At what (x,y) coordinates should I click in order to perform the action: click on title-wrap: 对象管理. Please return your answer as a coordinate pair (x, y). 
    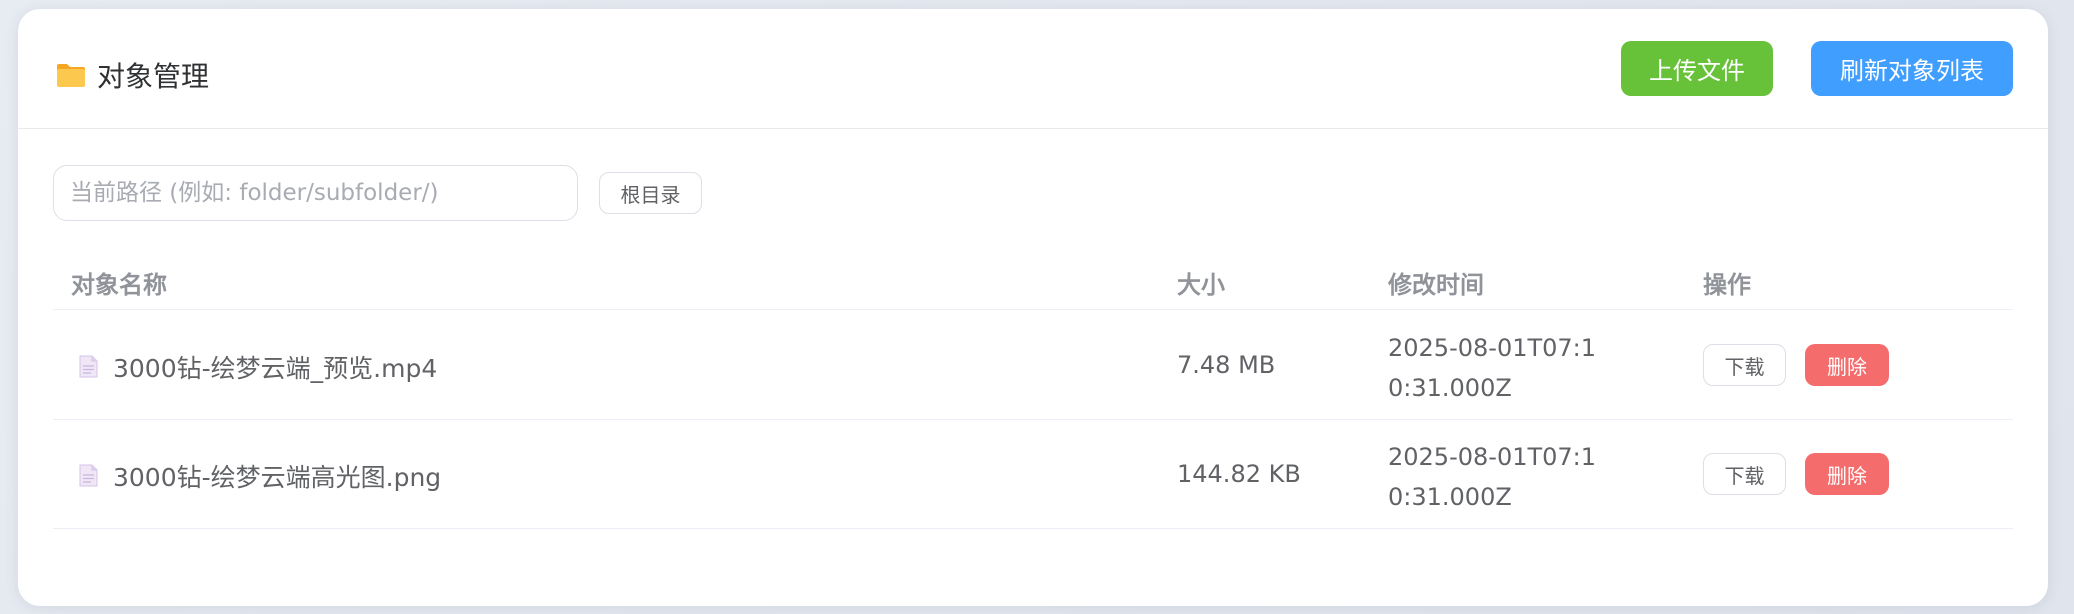
    Looking at the image, I should click on (132, 75).